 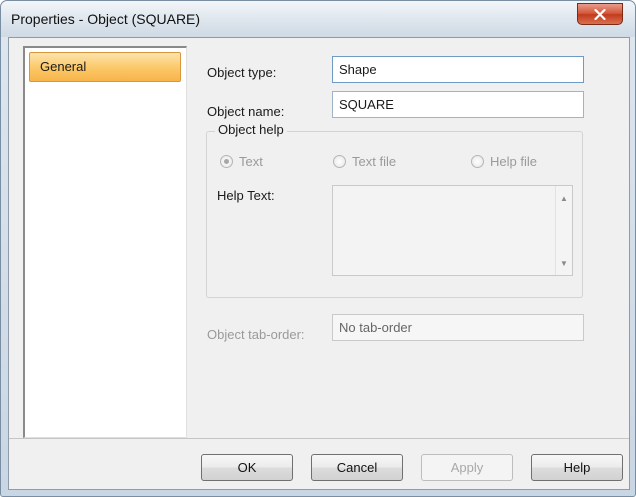 I want to click on close-x-icon, so click(x=600, y=14).